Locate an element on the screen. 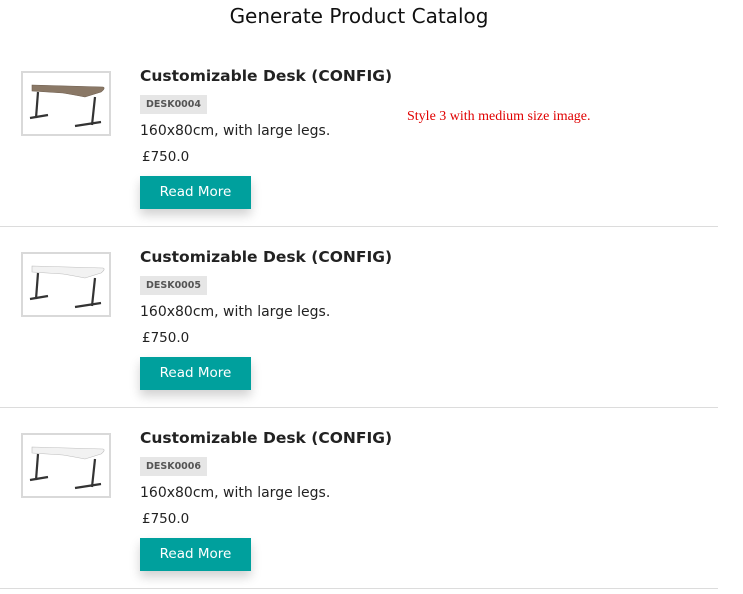 This screenshot has width=743, height=594. sku-badge: DESK0004 is located at coordinates (173, 104).